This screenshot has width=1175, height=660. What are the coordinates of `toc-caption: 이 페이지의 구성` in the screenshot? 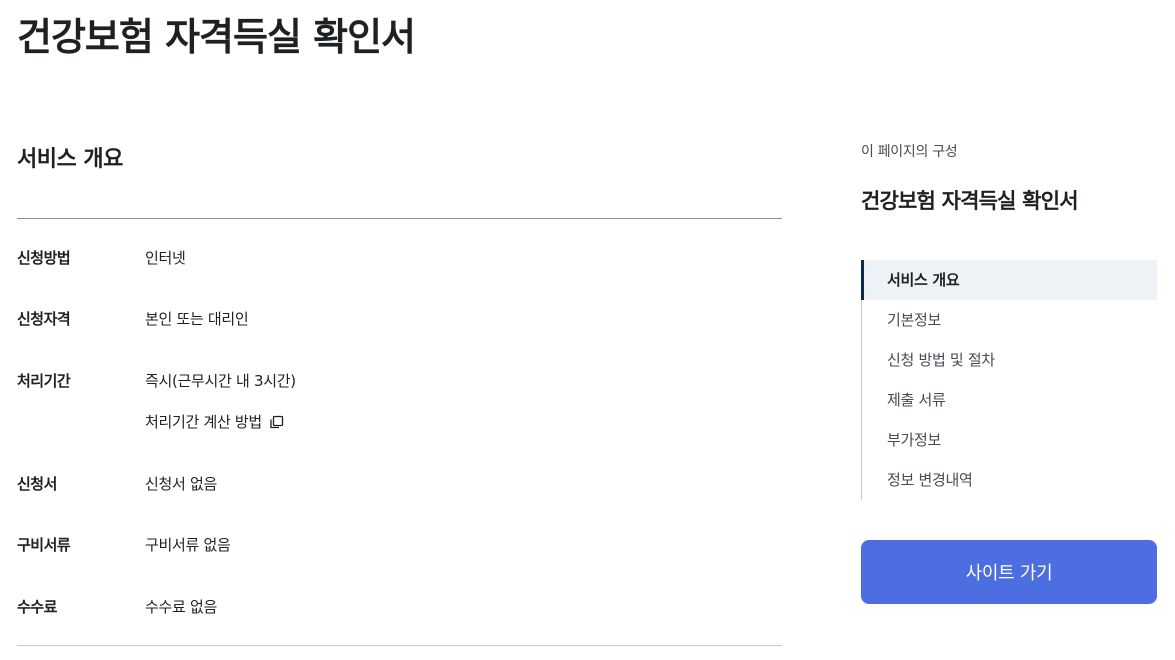 It's located at (909, 152).